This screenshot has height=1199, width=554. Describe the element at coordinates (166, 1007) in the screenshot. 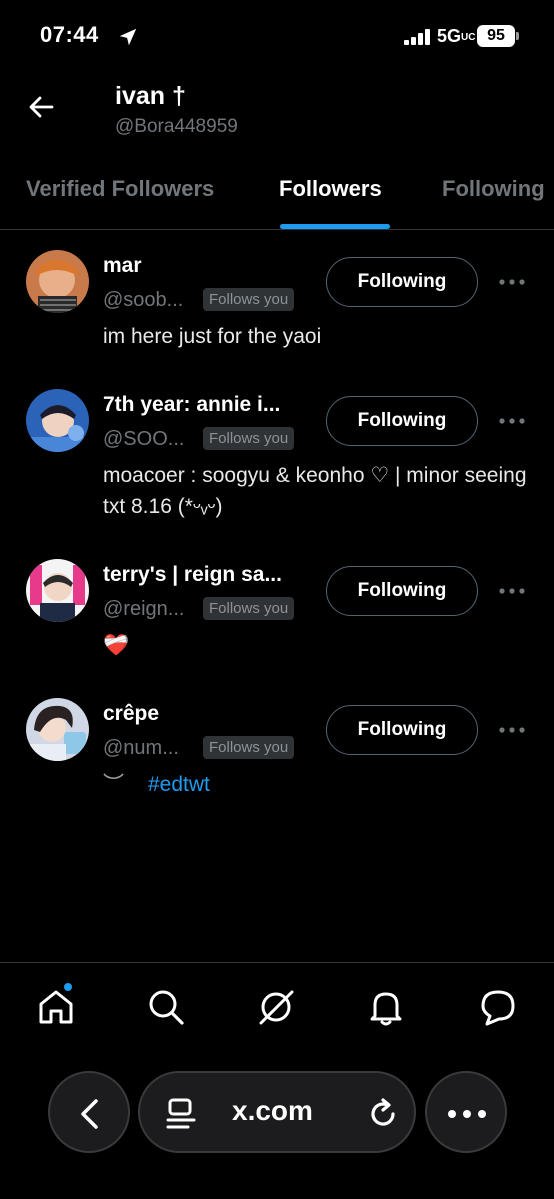

I see `search-icon` at that location.